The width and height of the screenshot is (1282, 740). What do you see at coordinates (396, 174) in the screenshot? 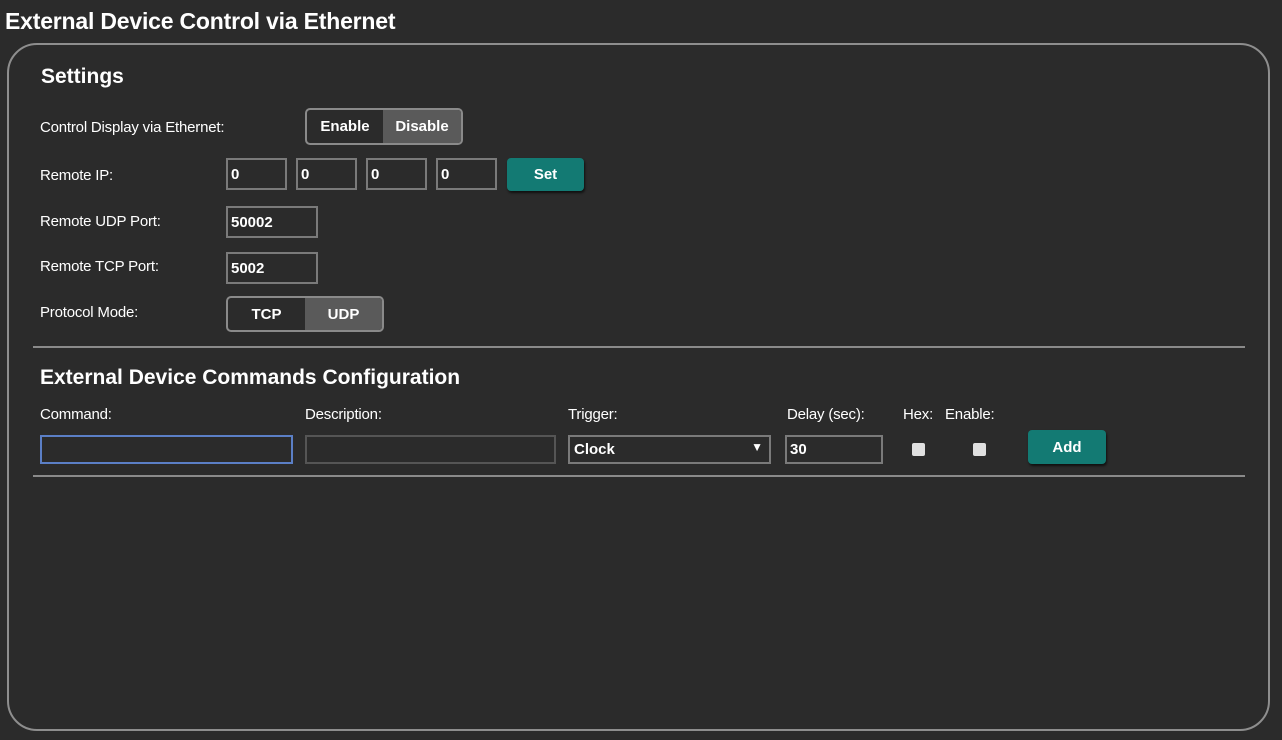
I see `ip-octet-3-input` at bounding box center [396, 174].